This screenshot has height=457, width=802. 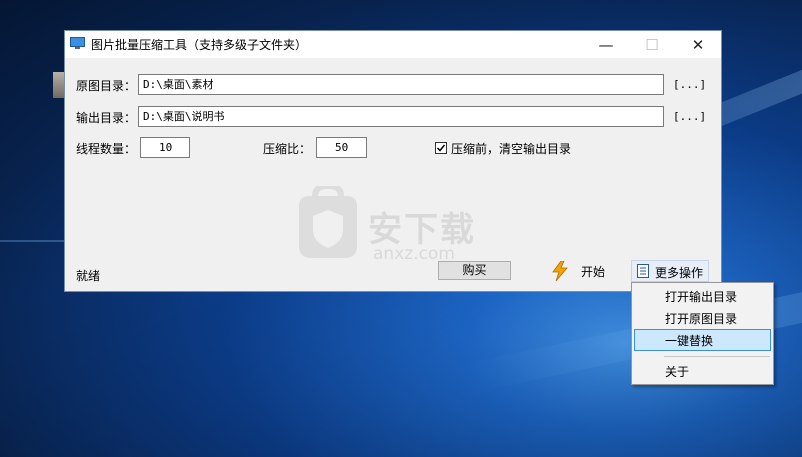 What do you see at coordinates (689, 341) in the screenshot?
I see `menu-item-label: 一键替换` at bounding box center [689, 341].